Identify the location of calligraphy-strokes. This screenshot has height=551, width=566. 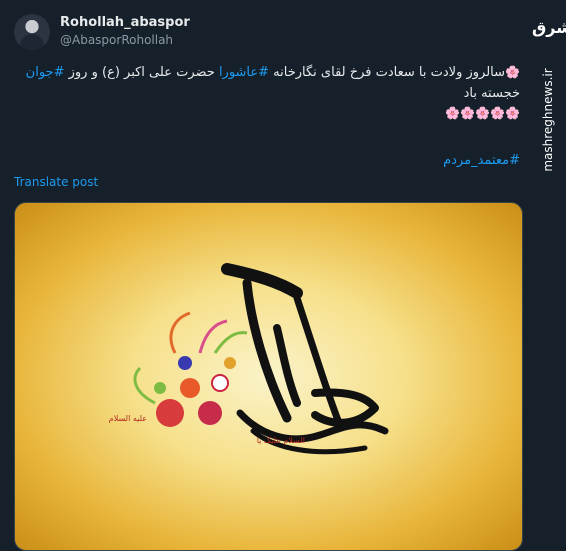
(305, 359).